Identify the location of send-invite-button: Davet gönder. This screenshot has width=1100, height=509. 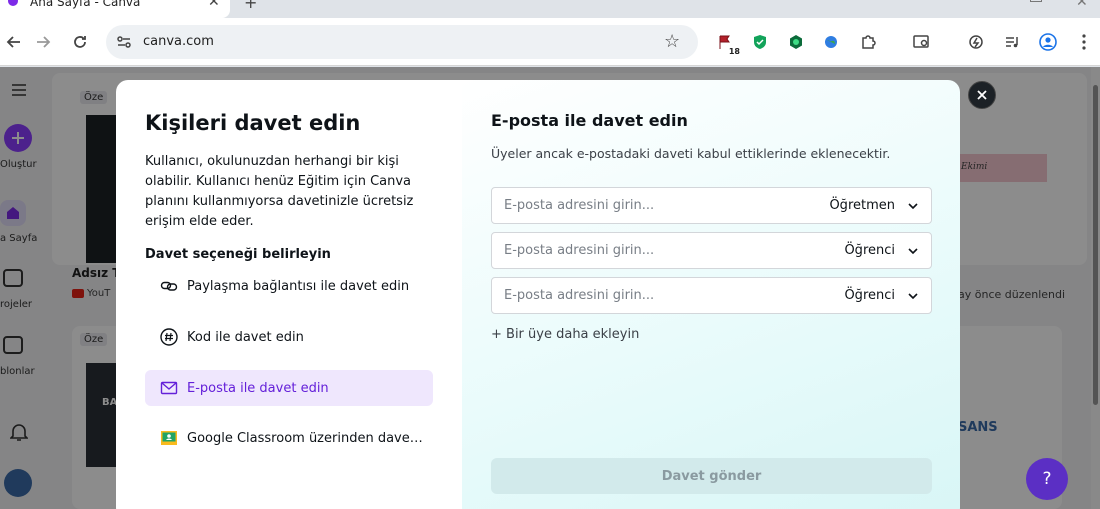
(711, 476).